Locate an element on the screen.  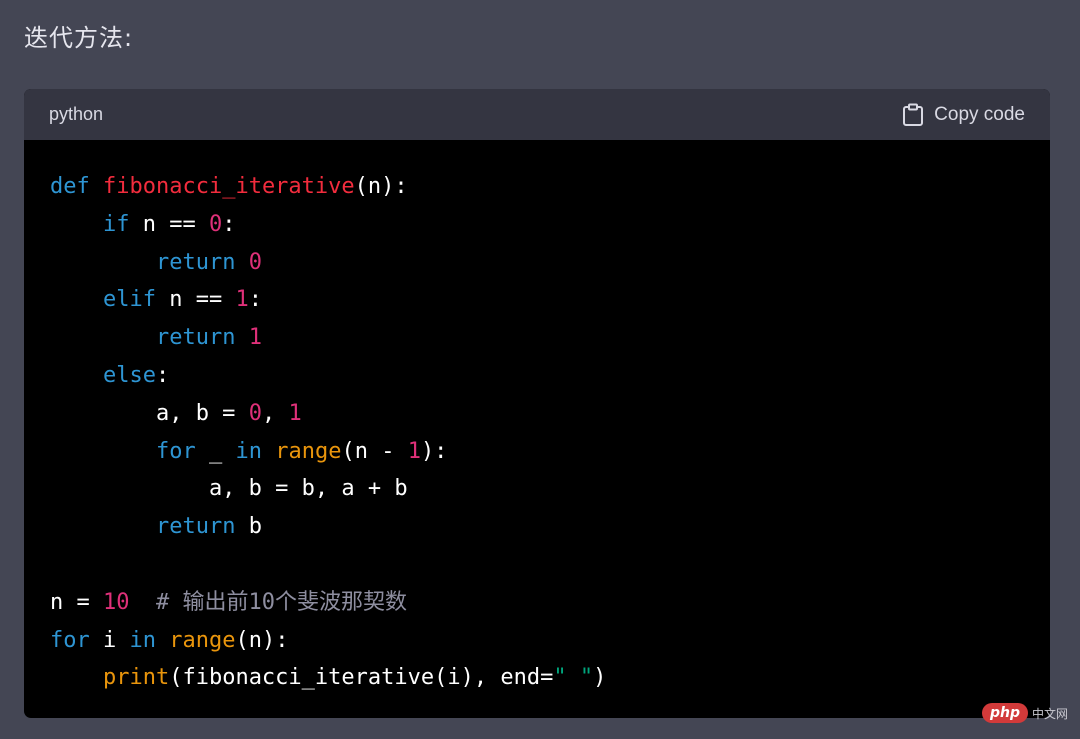
code-token: if is located at coordinates (116, 224).